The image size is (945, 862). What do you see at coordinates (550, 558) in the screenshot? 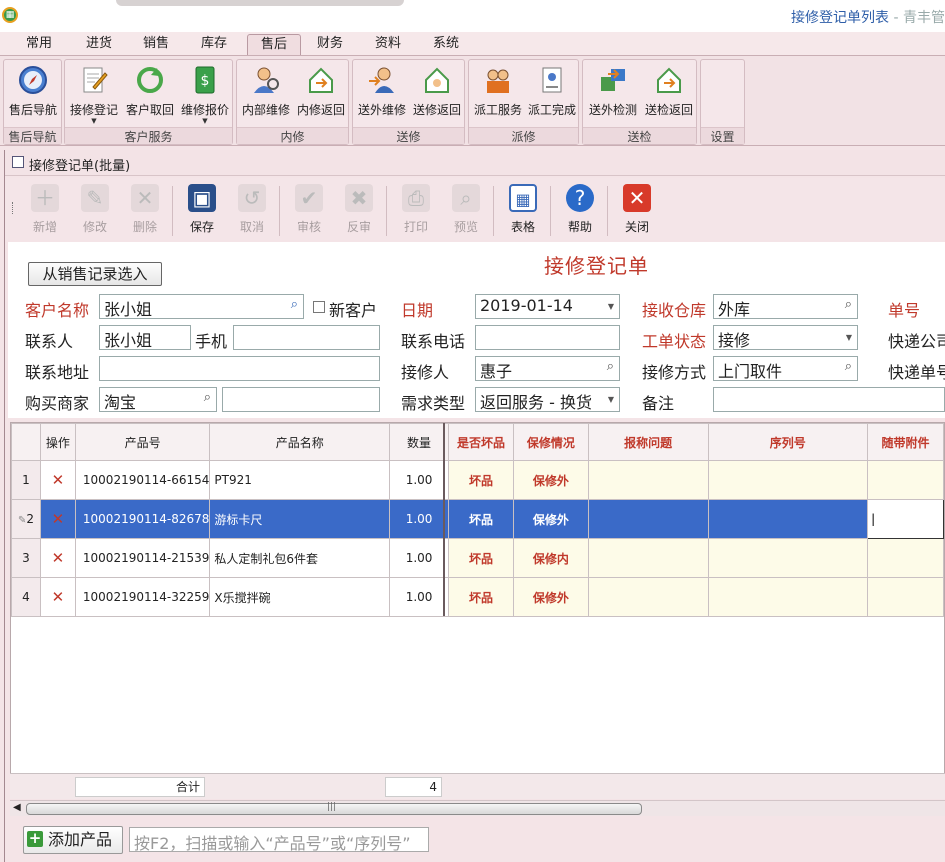
I see `warranty-cell: 保修内` at bounding box center [550, 558].